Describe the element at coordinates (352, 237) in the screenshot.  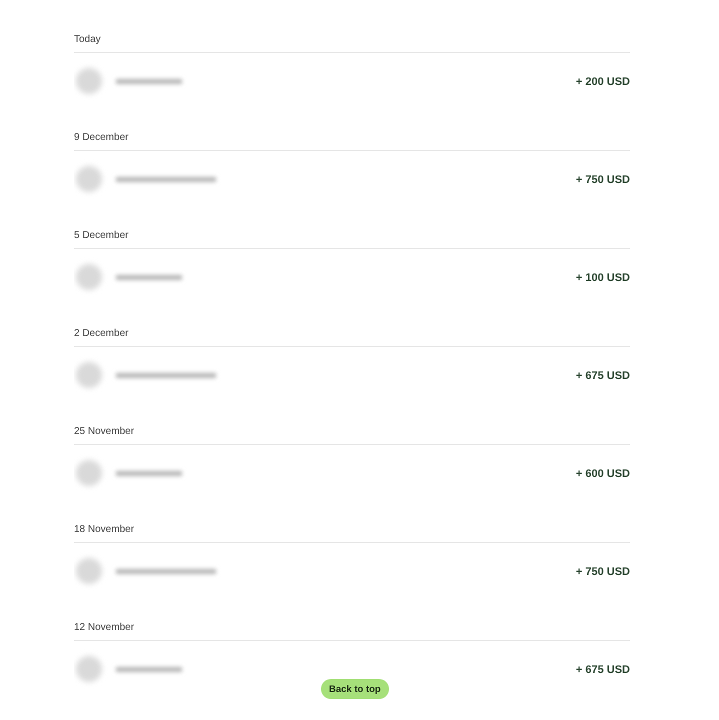
I see `date-heading: 5 December` at that location.